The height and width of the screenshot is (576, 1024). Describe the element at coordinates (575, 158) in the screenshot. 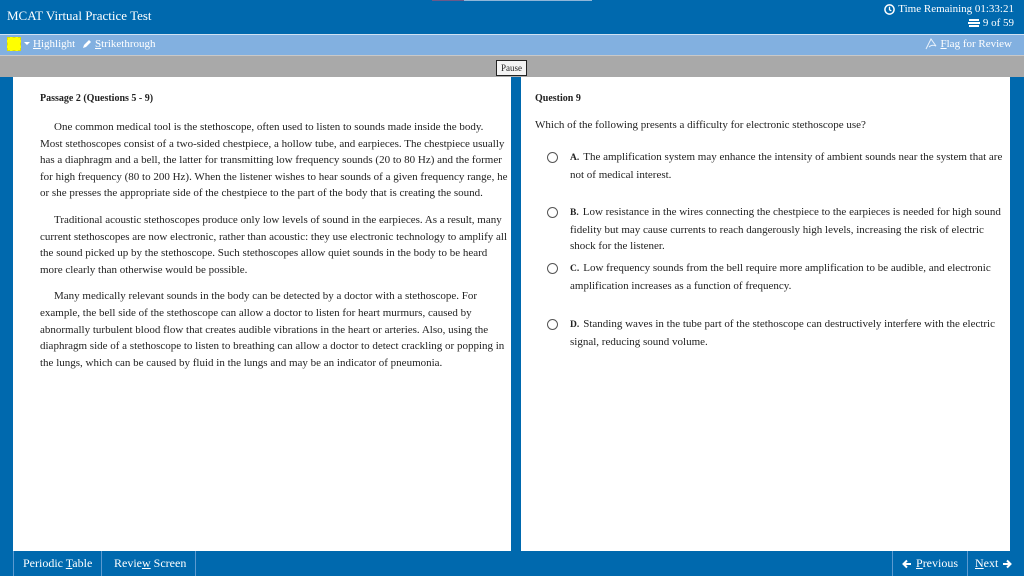

I see `choice-letter: A.` at that location.